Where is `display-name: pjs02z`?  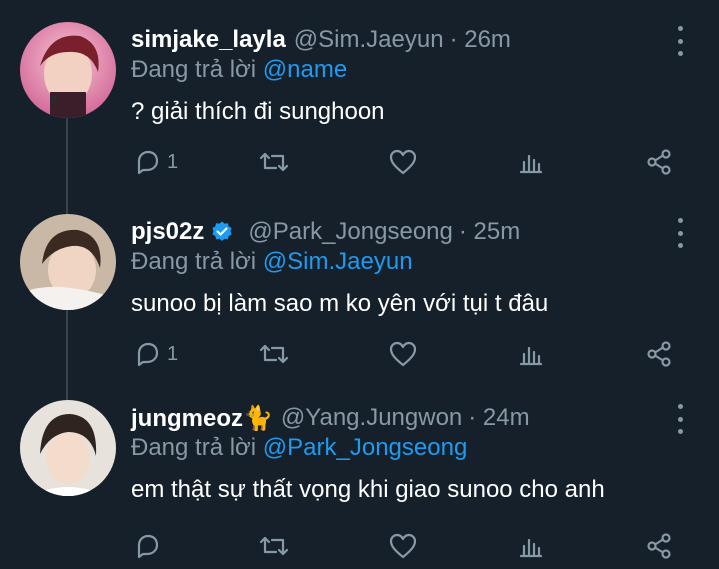
display-name: pjs02z is located at coordinates (167, 232).